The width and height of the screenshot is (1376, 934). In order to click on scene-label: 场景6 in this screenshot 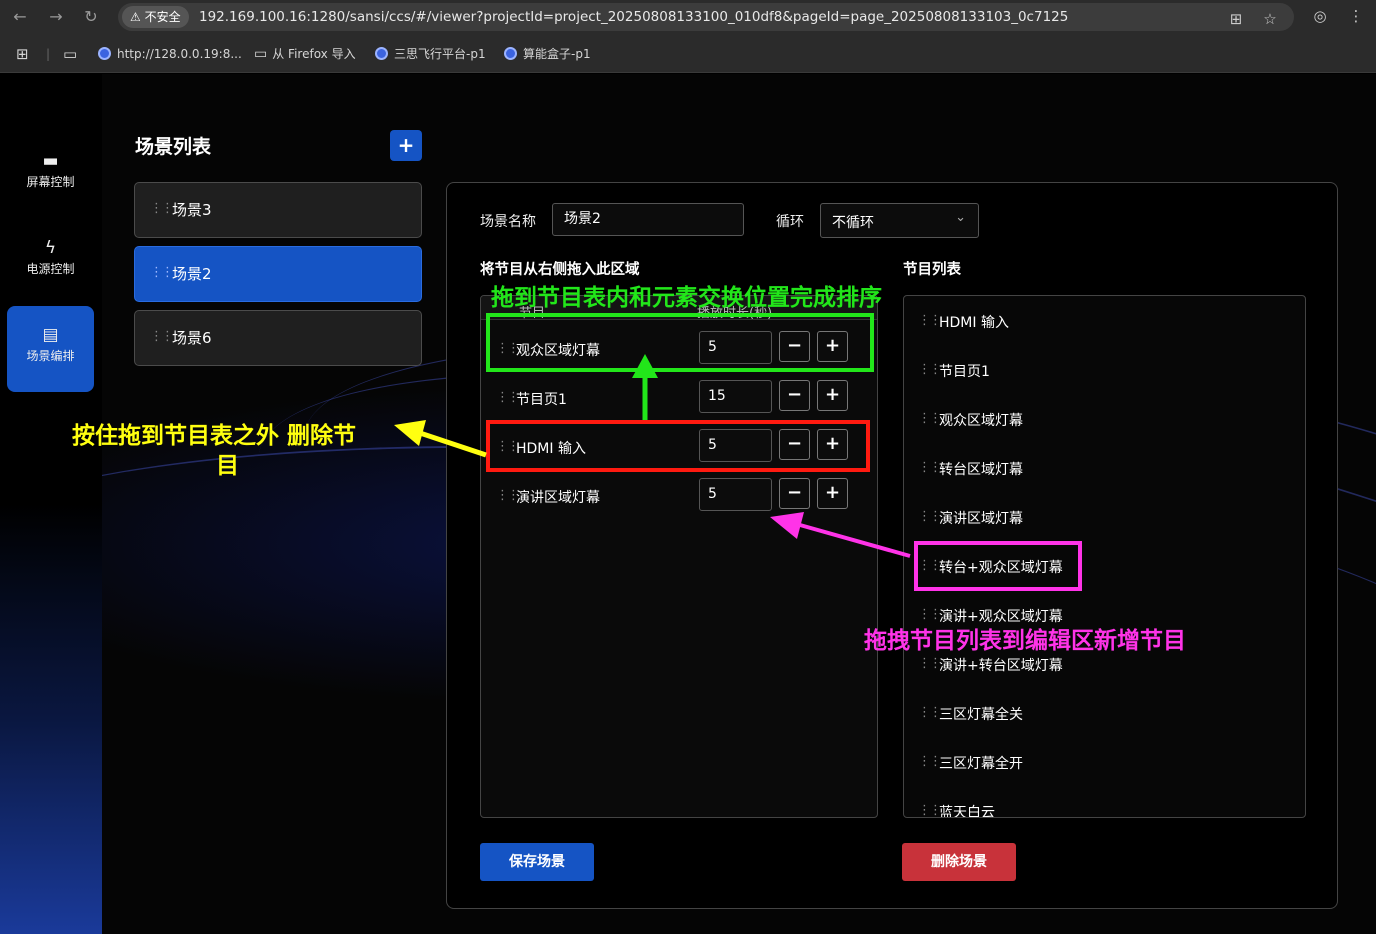, I will do `click(192, 338)`.